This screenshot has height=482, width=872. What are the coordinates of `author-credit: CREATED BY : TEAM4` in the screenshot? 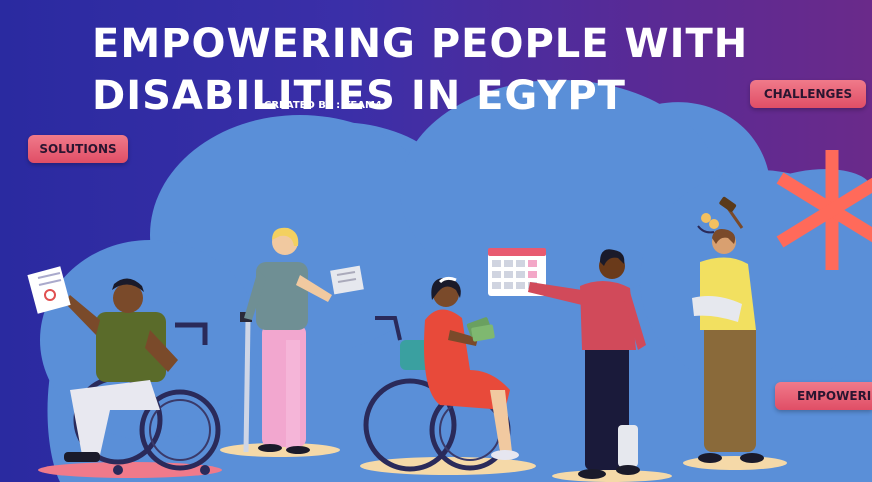 It's located at (323, 105).